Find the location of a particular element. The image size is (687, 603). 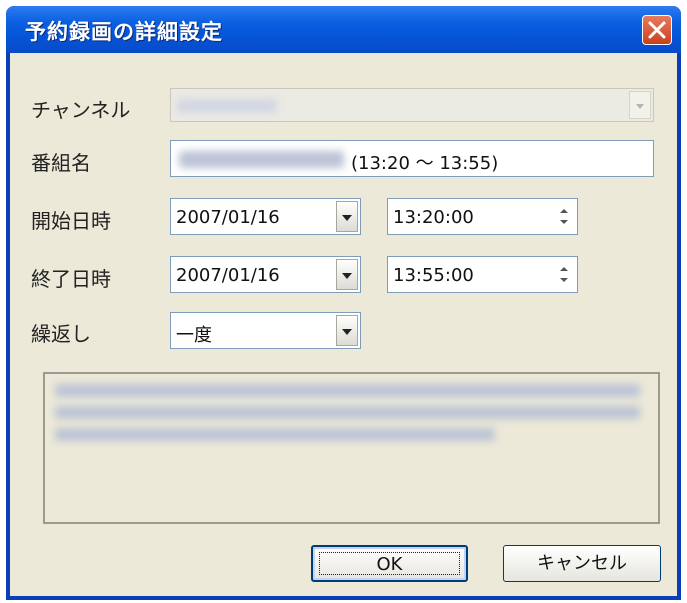

ok-button: OK is located at coordinates (389, 563).